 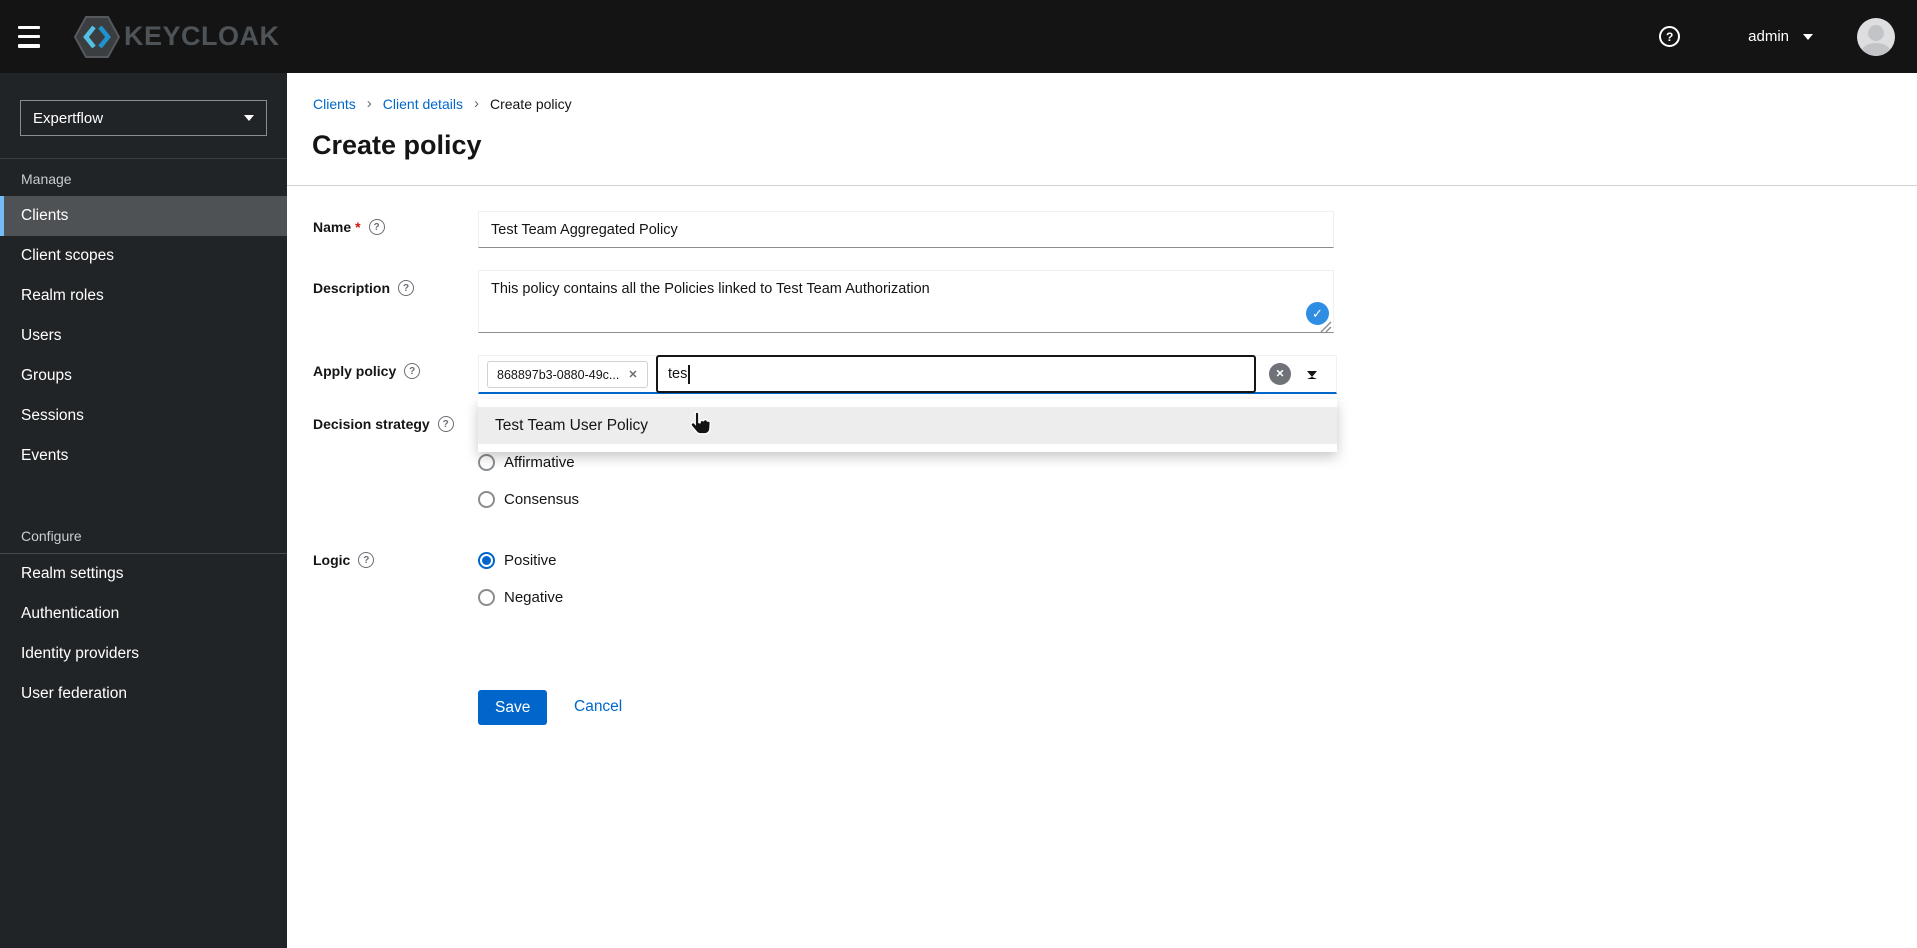 I want to click on sidebar-item-authentication: Authentication, so click(x=143, y=614).